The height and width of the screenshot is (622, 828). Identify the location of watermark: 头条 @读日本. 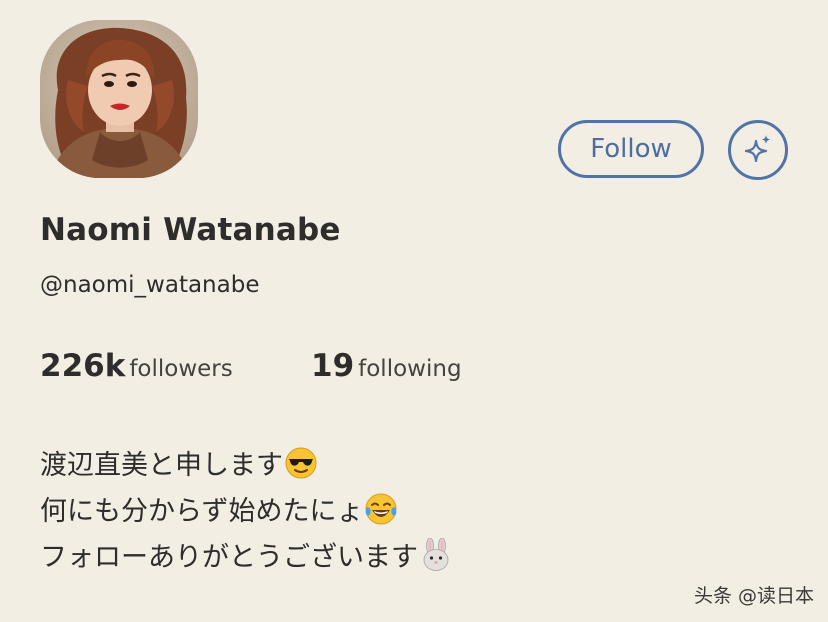
(753, 596).